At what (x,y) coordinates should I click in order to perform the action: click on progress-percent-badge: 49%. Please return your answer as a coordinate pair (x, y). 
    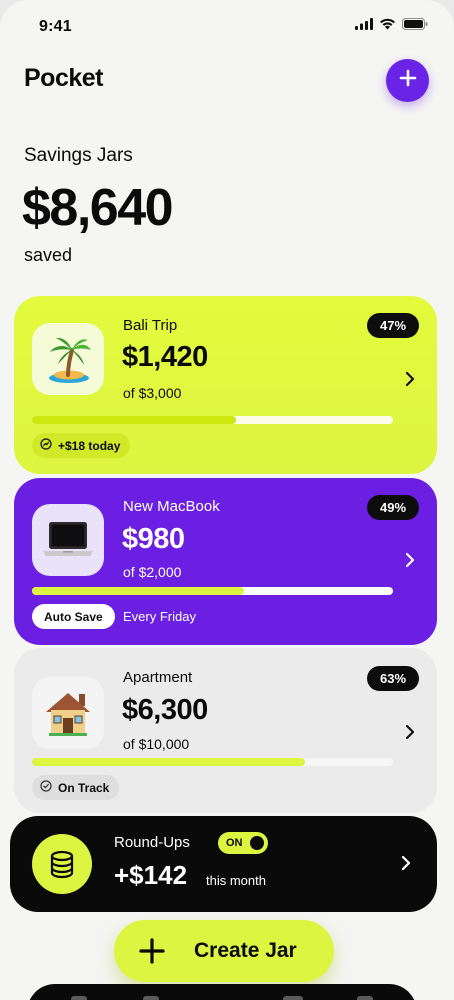
    Looking at the image, I should click on (393, 507).